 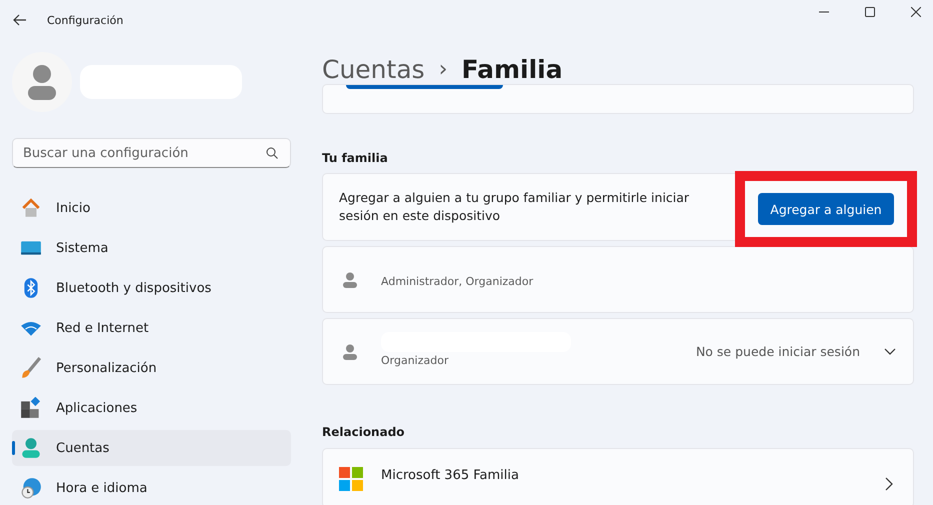 What do you see at coordinates (13, 448) in the screenshot?
I see `selection-indicator` at bounding box center [13, 448].